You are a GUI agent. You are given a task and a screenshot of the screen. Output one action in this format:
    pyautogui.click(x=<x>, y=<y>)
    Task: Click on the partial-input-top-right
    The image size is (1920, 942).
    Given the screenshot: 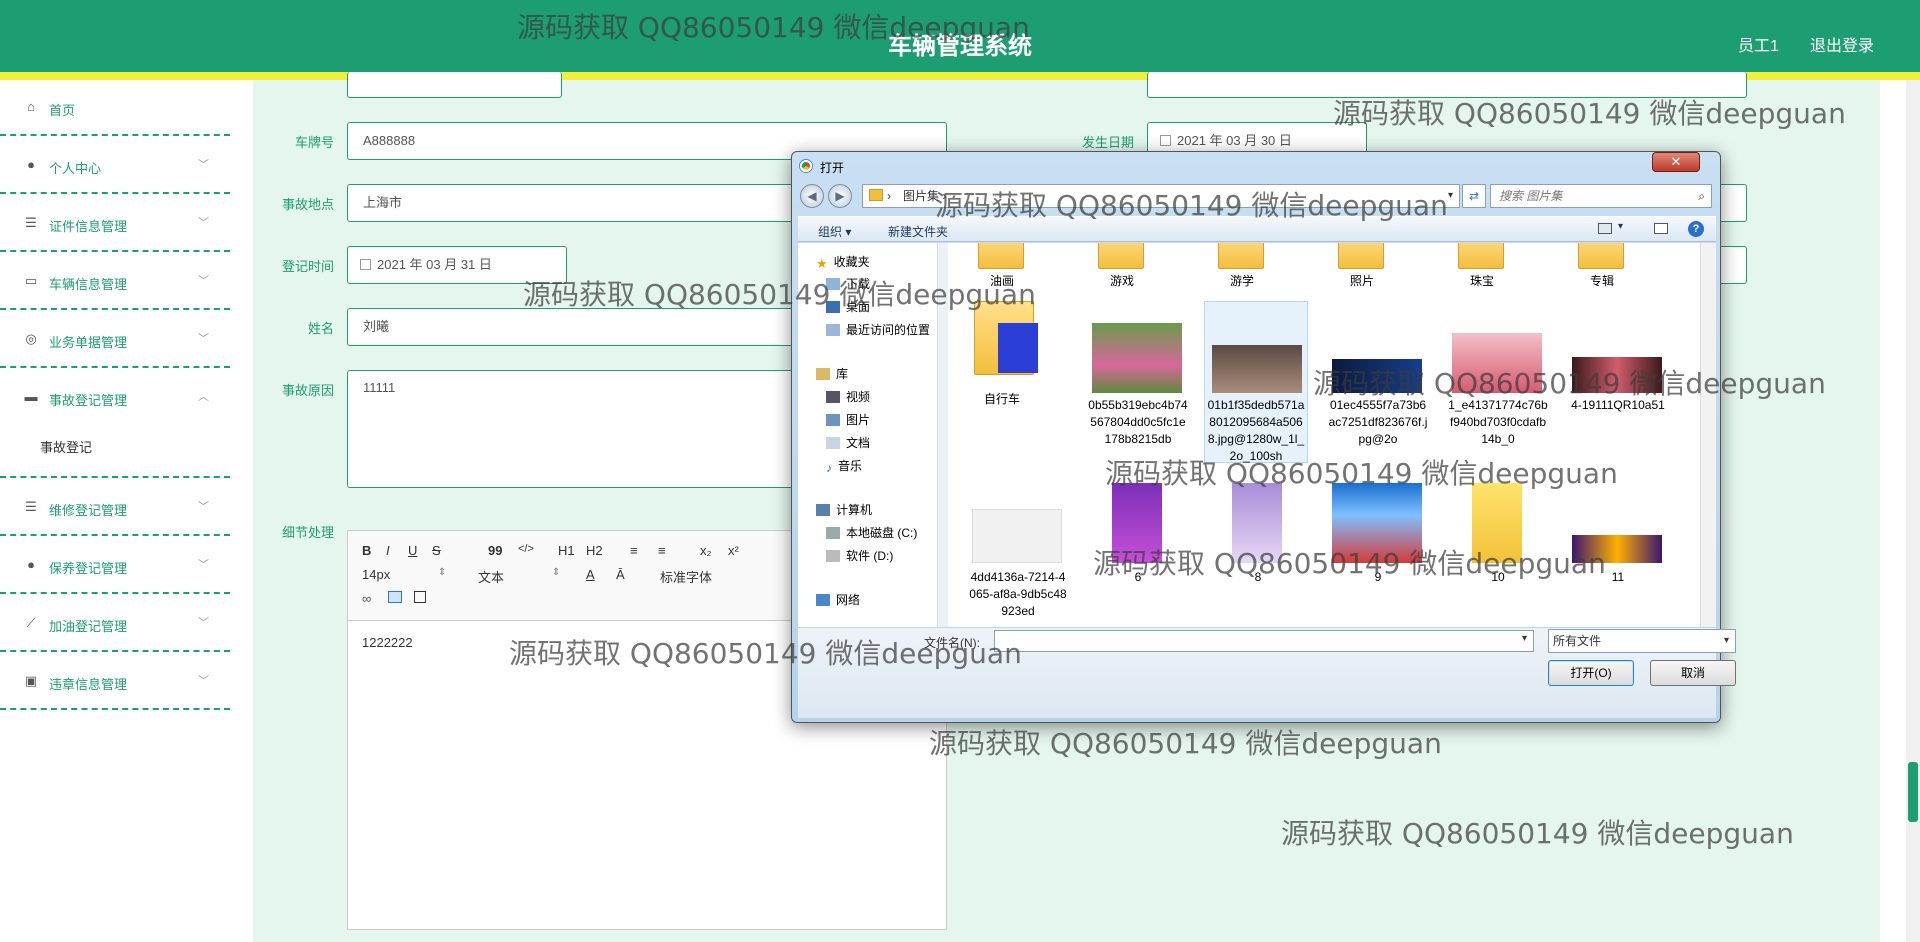 What is the action you would take?
    pyautogui.click(x=1447, y=85)
    